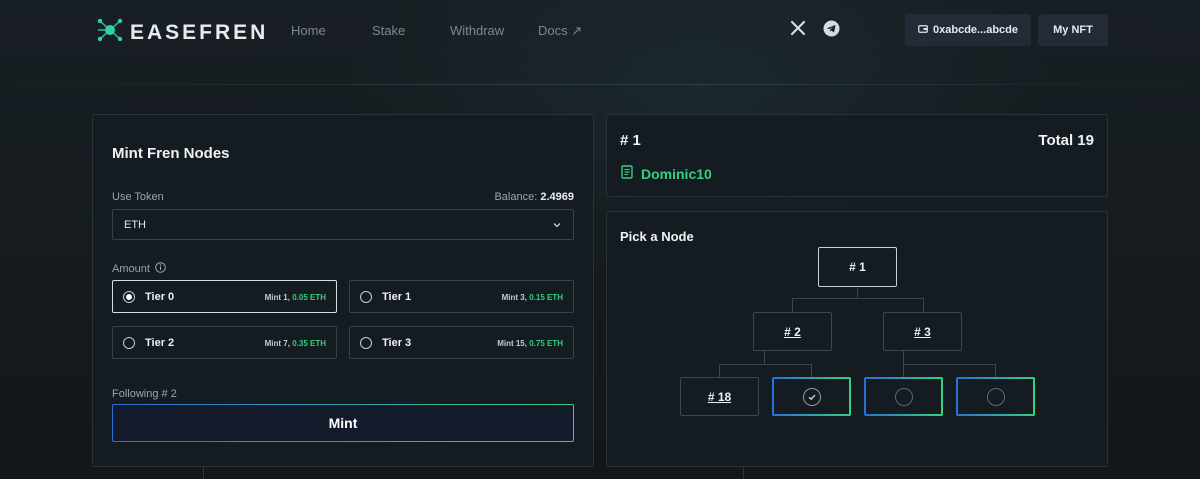  I want to click on tier-info: Mint 15, 0.75 ETH, so click(530, 343).